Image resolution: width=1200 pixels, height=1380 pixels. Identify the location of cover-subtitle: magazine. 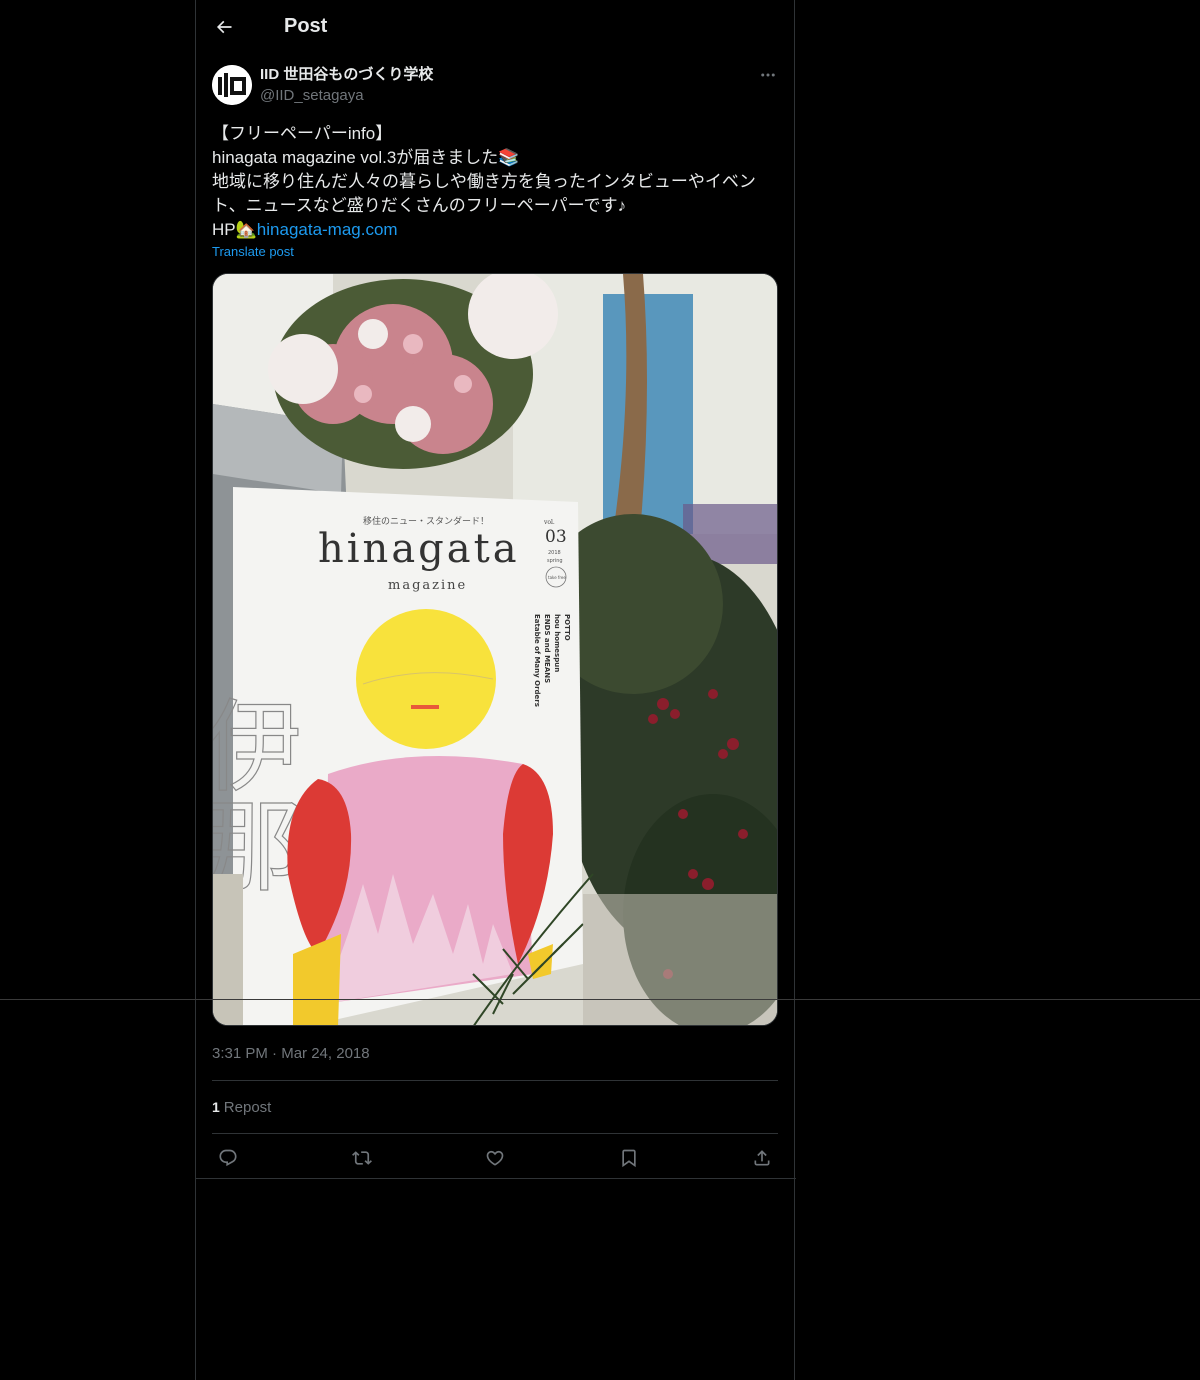
(427, 585).